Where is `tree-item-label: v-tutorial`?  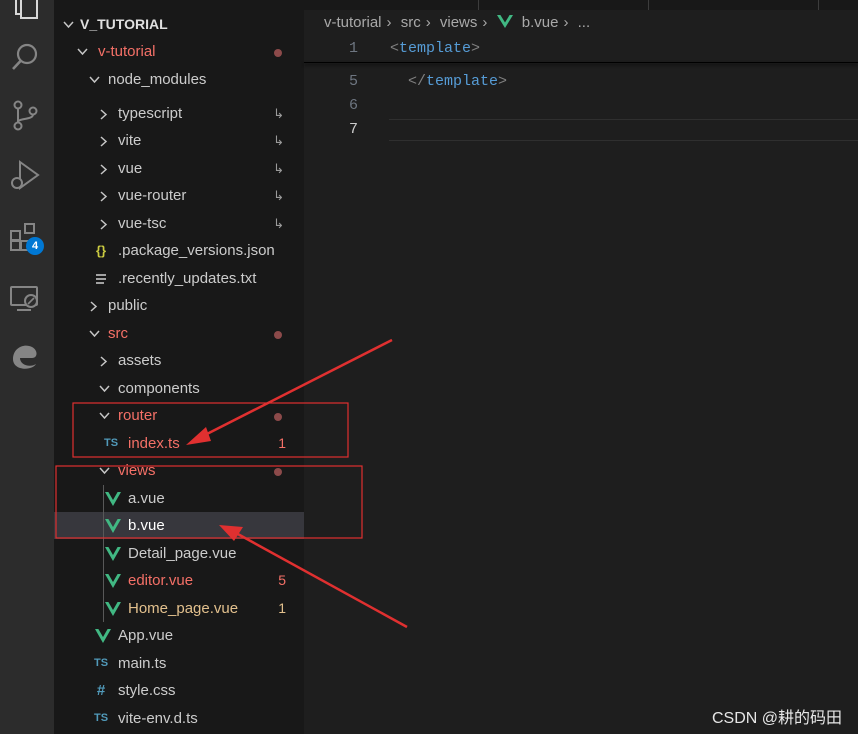 tree-item-label: v-tutorial is located at coordinates (127, 51).